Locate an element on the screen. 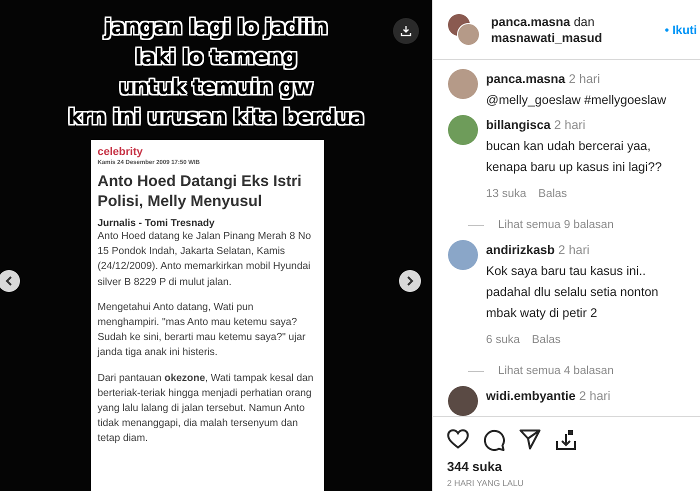 The image size is (700, 491). save-download-icon is located at coordinates (566, 440).